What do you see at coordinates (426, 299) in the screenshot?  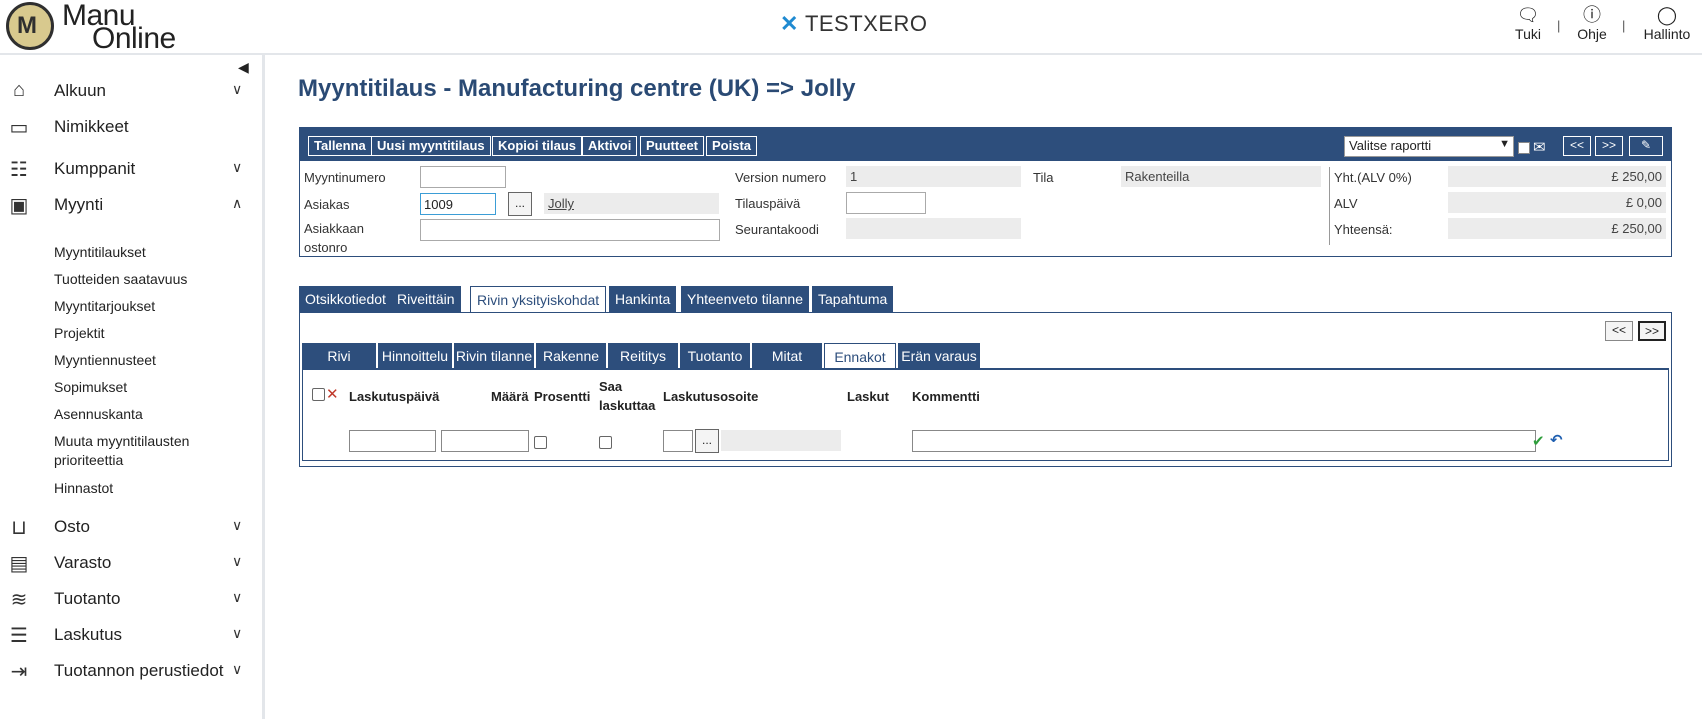 I see `tab-riveittain: Riveittäin` at bounding box center [426, 299].